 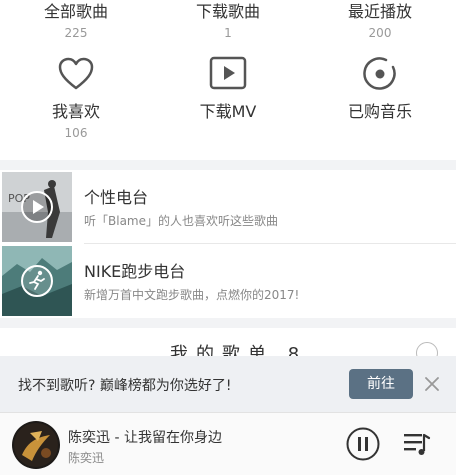 I want to click on all-songs-entry: 全部歌曲 225, so click(x=76, y=20).